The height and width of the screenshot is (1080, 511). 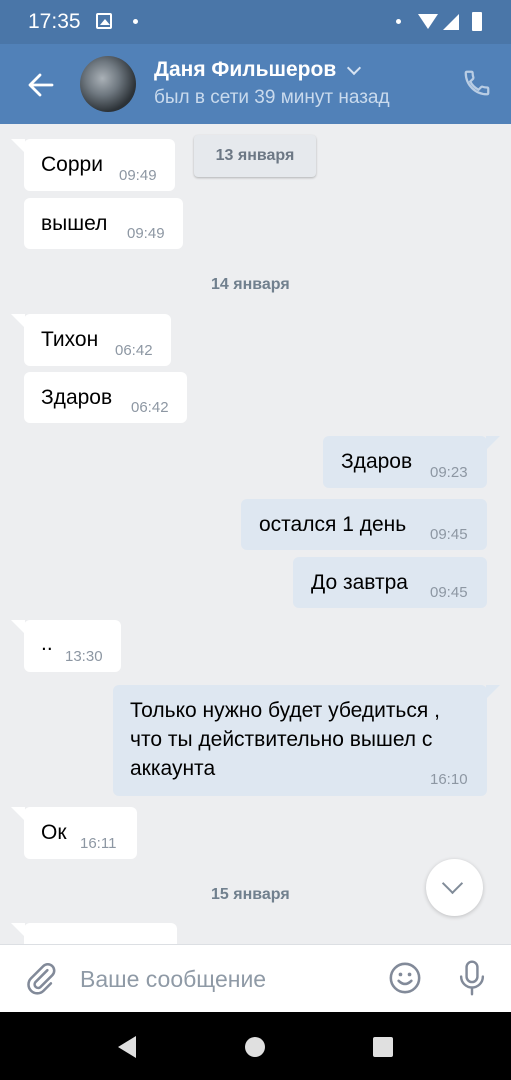 I want to click on message-bubble: вышел 09:49, so click(x=103, y=223).